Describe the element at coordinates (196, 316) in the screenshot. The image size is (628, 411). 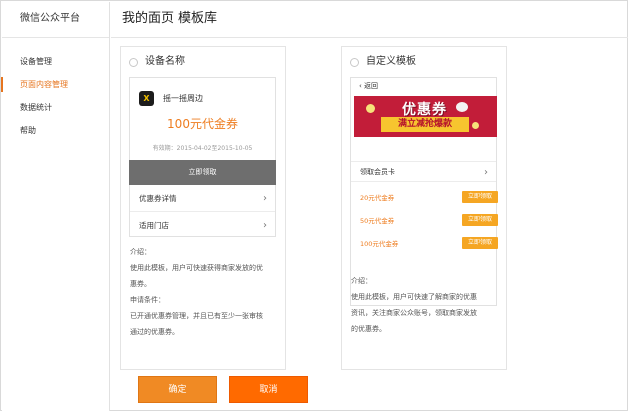
I see `description-line: 已开通优惠券管理，并且已有至少一张审核` at that location.